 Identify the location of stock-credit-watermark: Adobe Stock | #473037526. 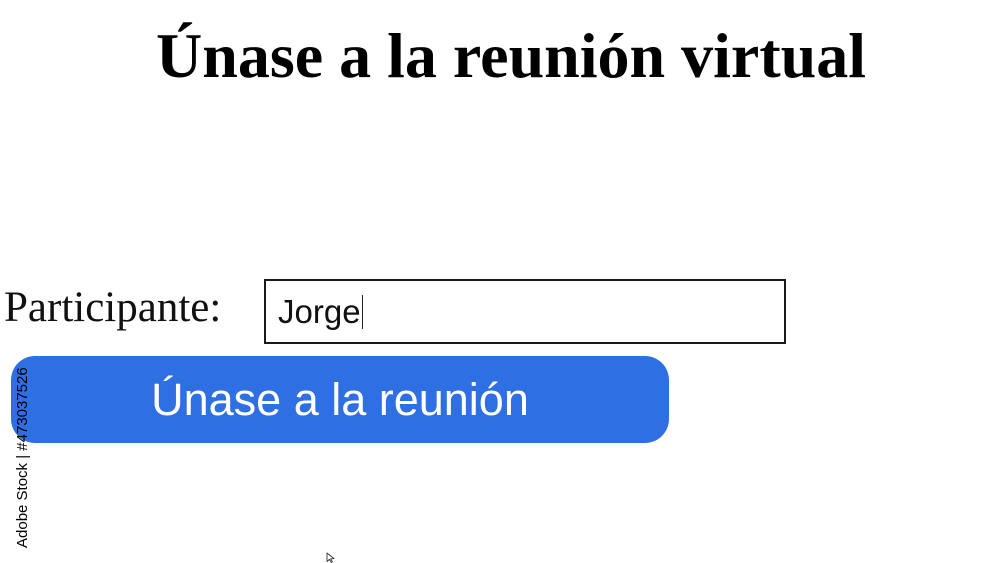
(22, 457).